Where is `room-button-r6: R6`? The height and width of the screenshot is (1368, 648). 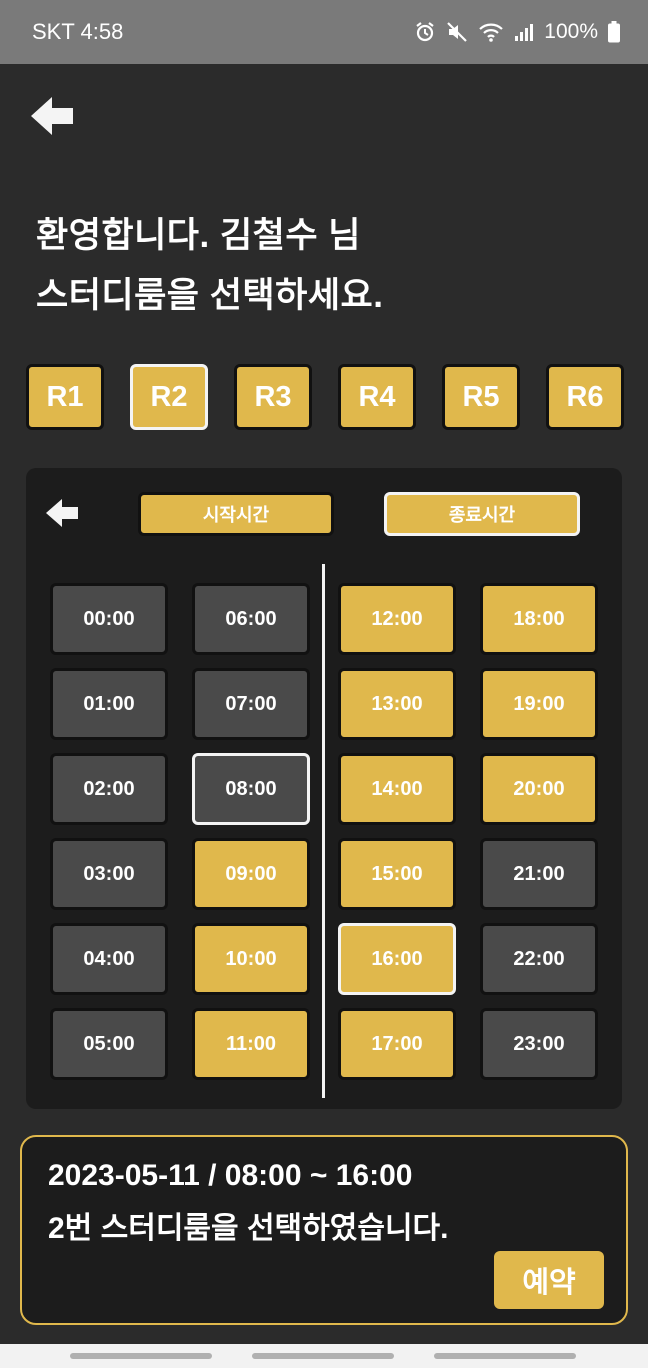 room-button-r6: R6 is located at coordinates (585, 397).